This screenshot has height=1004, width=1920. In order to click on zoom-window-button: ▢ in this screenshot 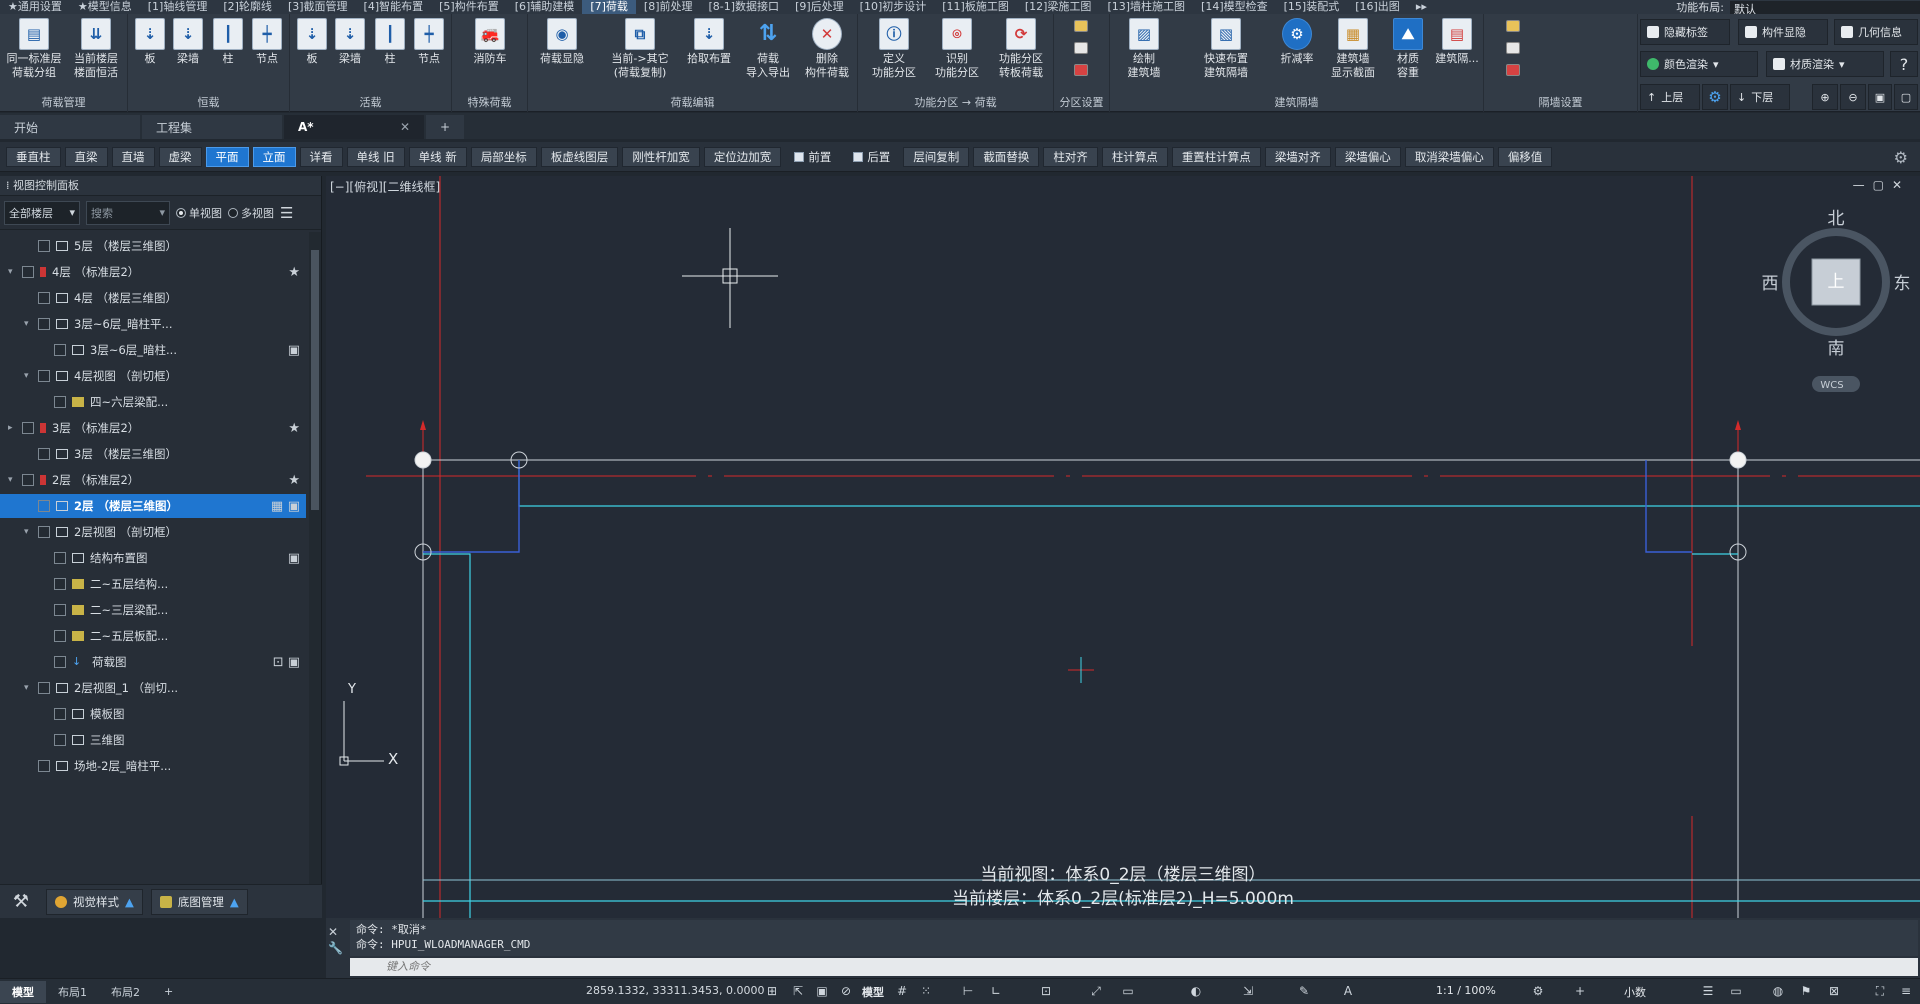, I will do `click(1906, 97)`.